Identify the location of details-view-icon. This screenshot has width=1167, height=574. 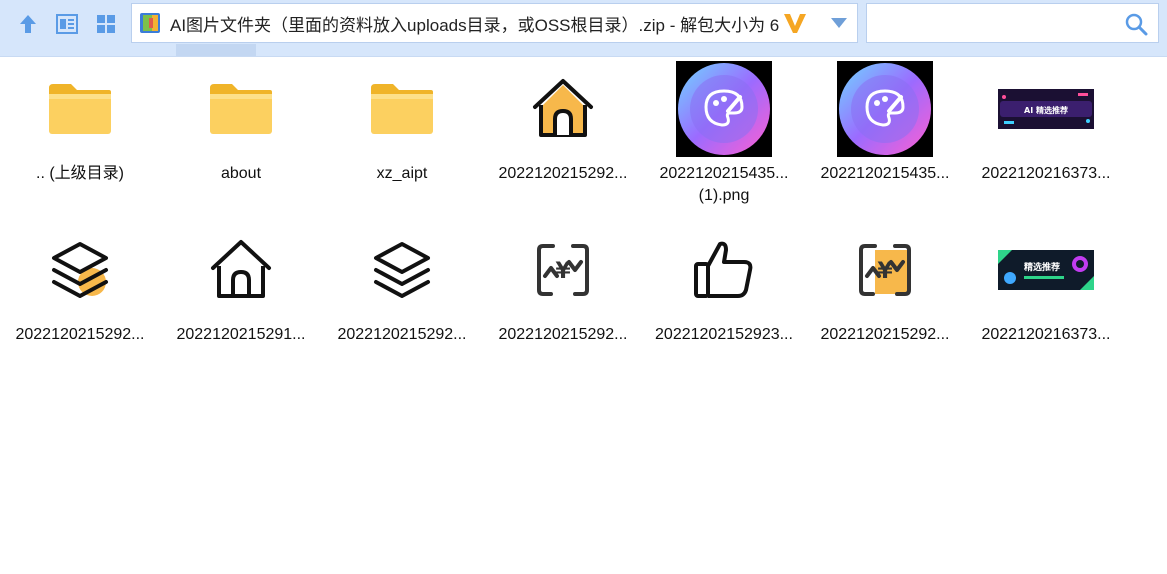
(67, 24).